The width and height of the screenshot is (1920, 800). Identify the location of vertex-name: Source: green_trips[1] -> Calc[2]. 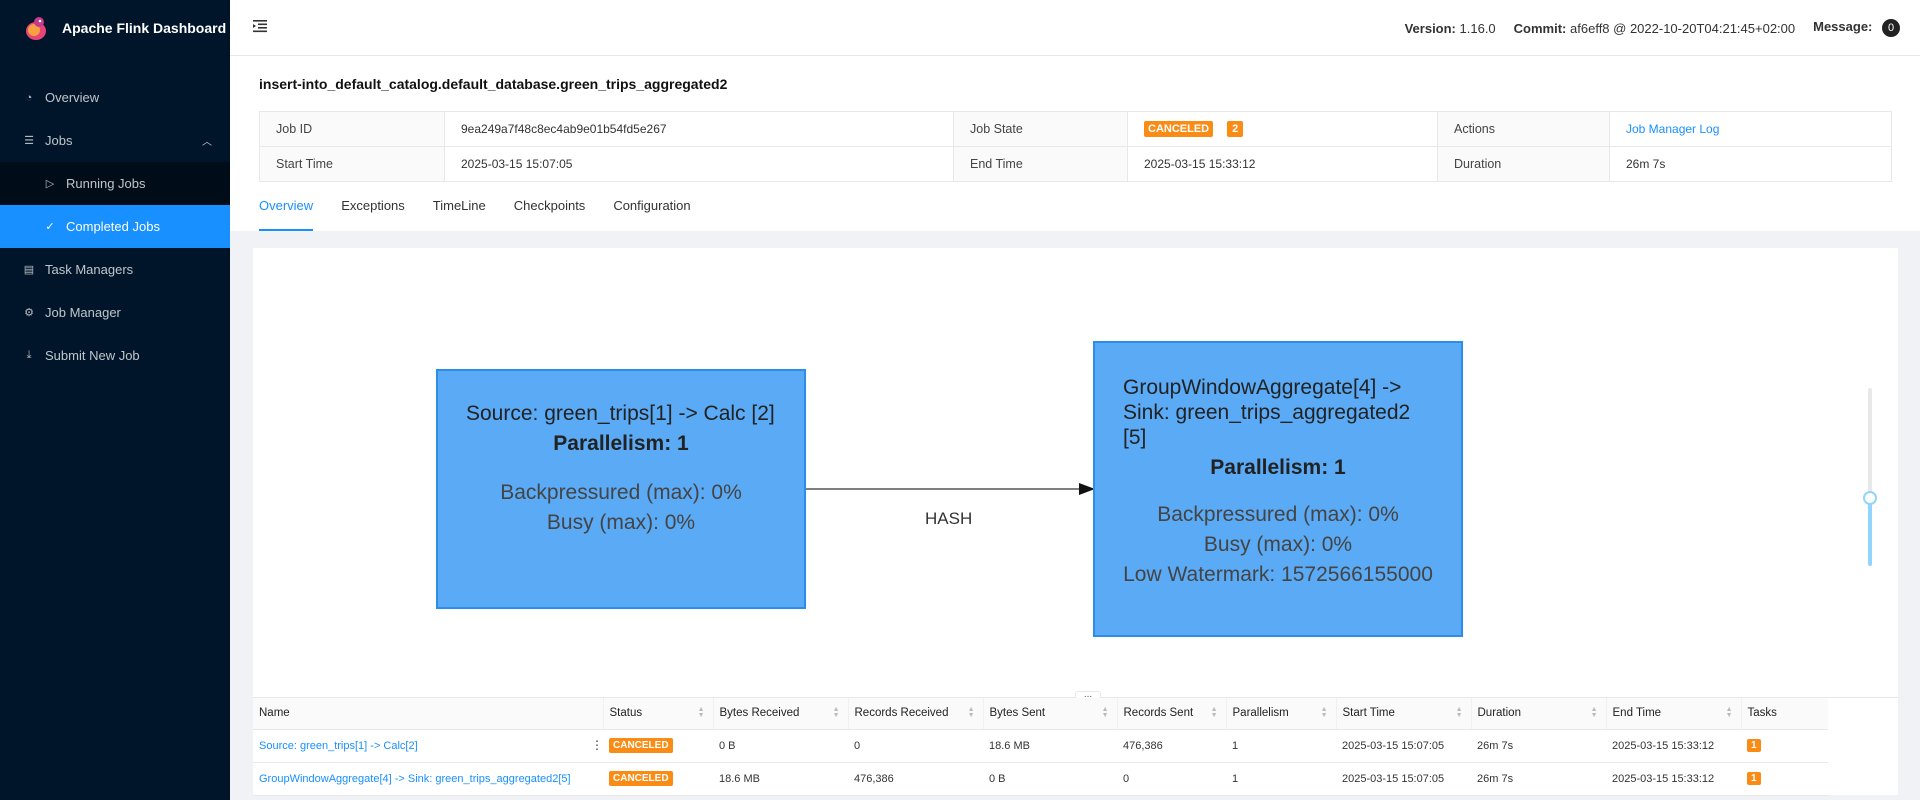
(338, 745).